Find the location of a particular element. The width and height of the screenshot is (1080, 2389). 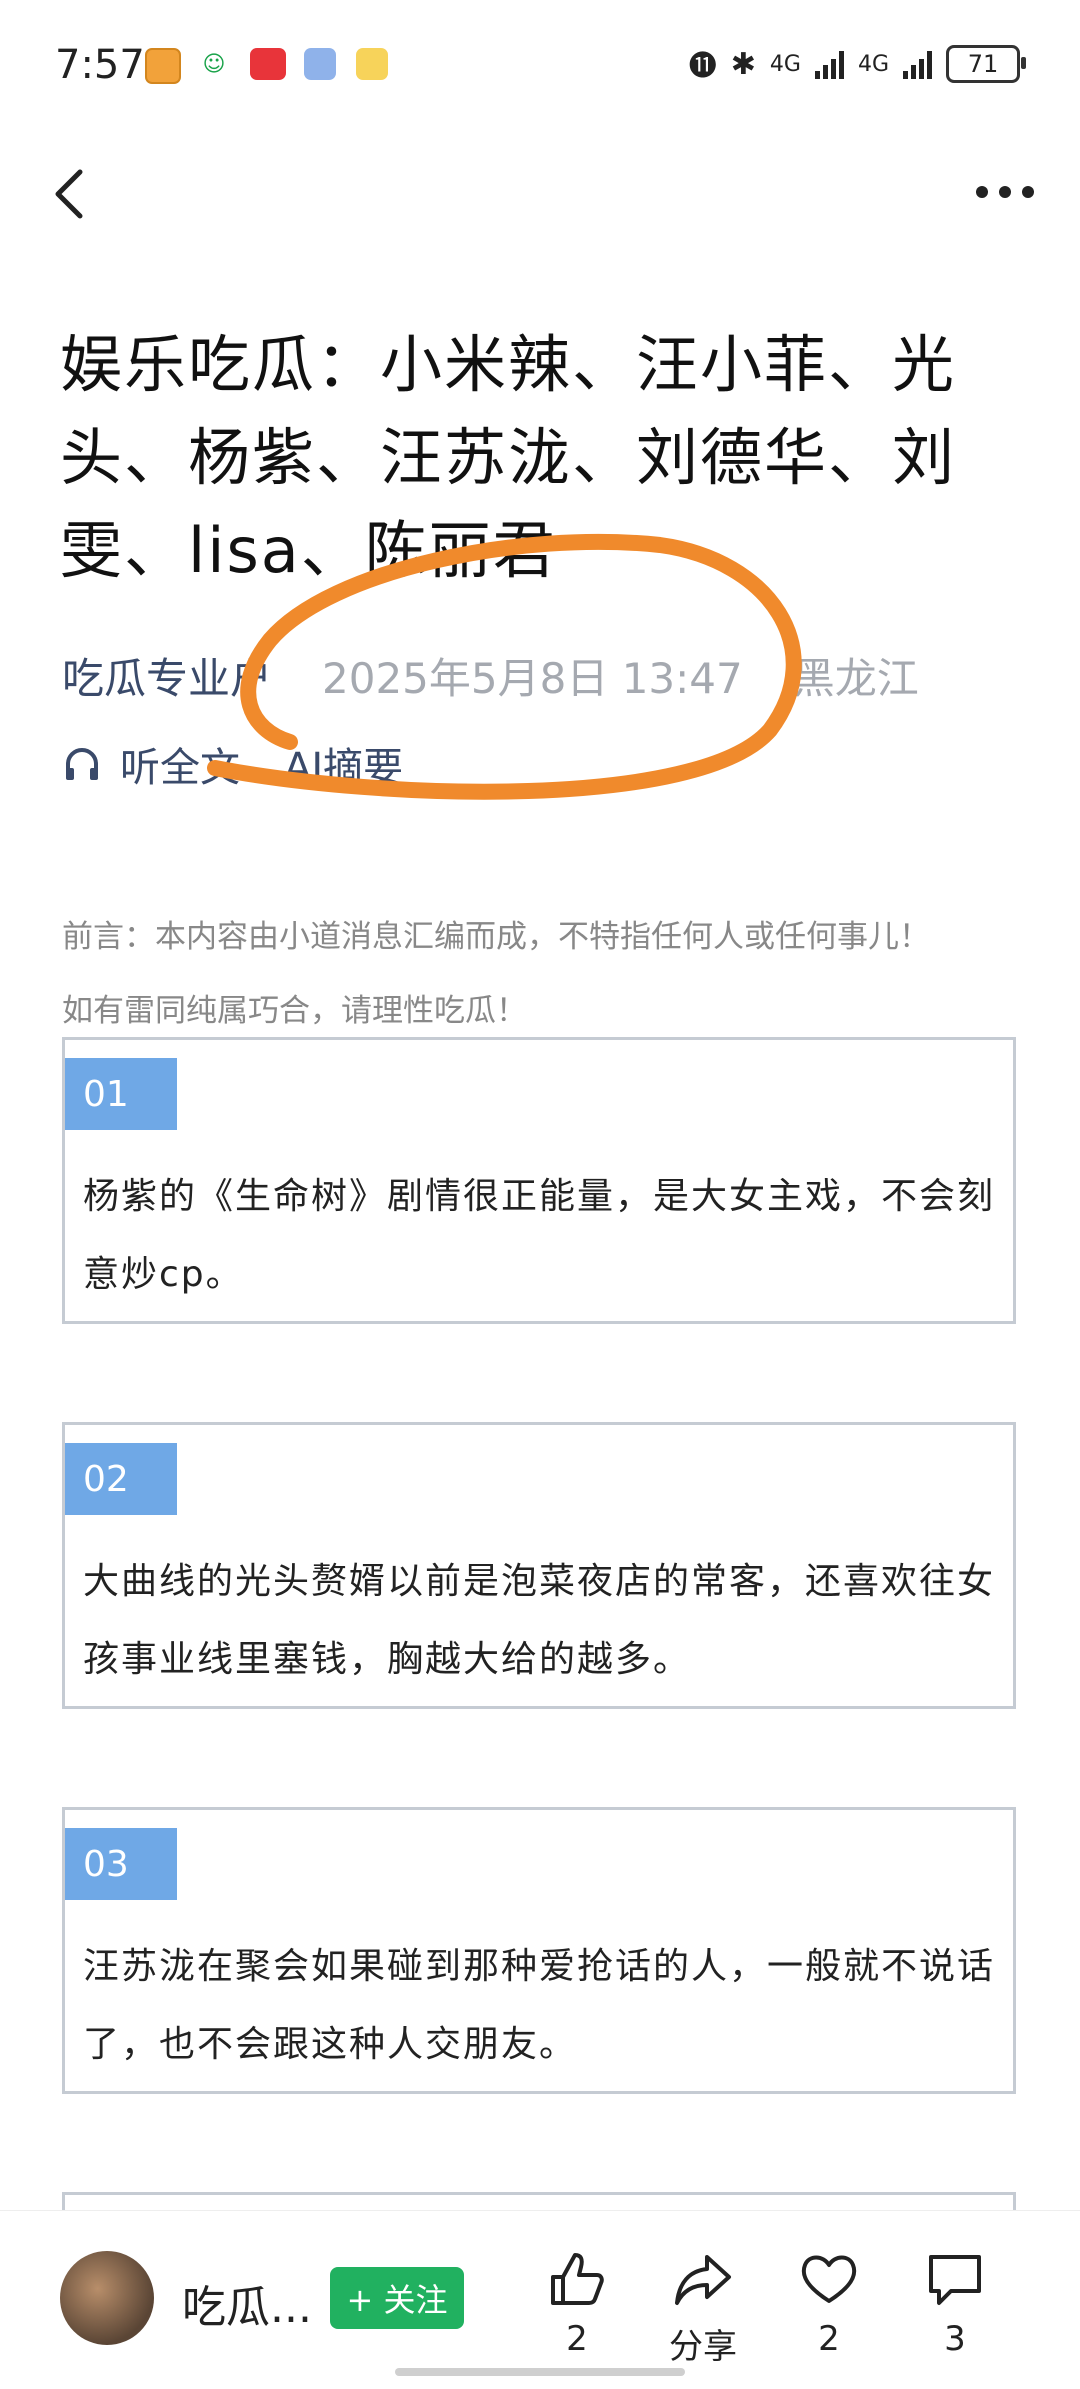

item-text: 大曲线的光头赘婿以前是泡菜夜店的常客，还喜欢往女孩事业线里塞钱，胸越大给的越多。 is located at coordinates (539, 1620).